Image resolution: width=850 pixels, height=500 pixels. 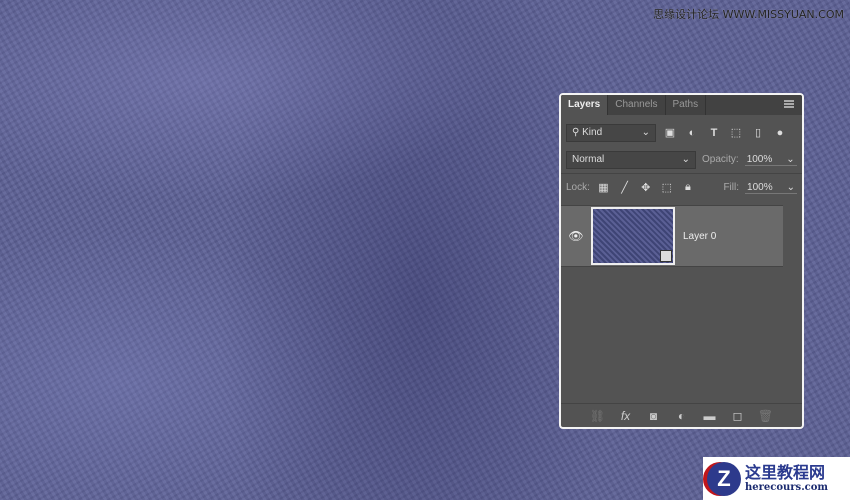 I want to click on logo-url: herecours.com, so click(x=787, y=487).